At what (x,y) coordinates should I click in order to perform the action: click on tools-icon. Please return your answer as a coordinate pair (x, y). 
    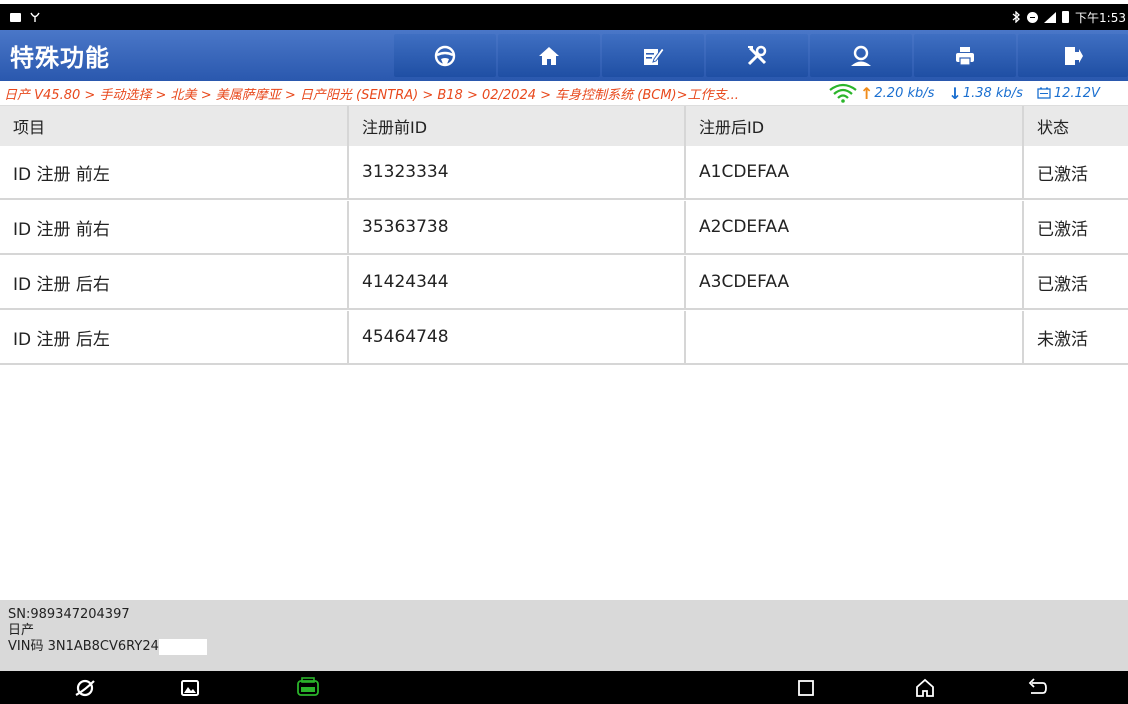
    Looking at the image, I should click on (757, 55).